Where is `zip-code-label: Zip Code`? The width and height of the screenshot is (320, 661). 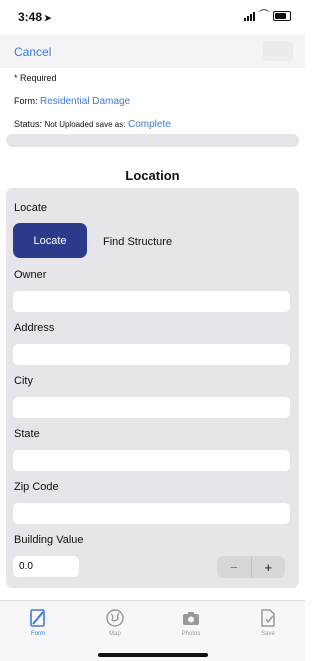
zip-code-label: Zip Code is located at coordinates (36, 487).